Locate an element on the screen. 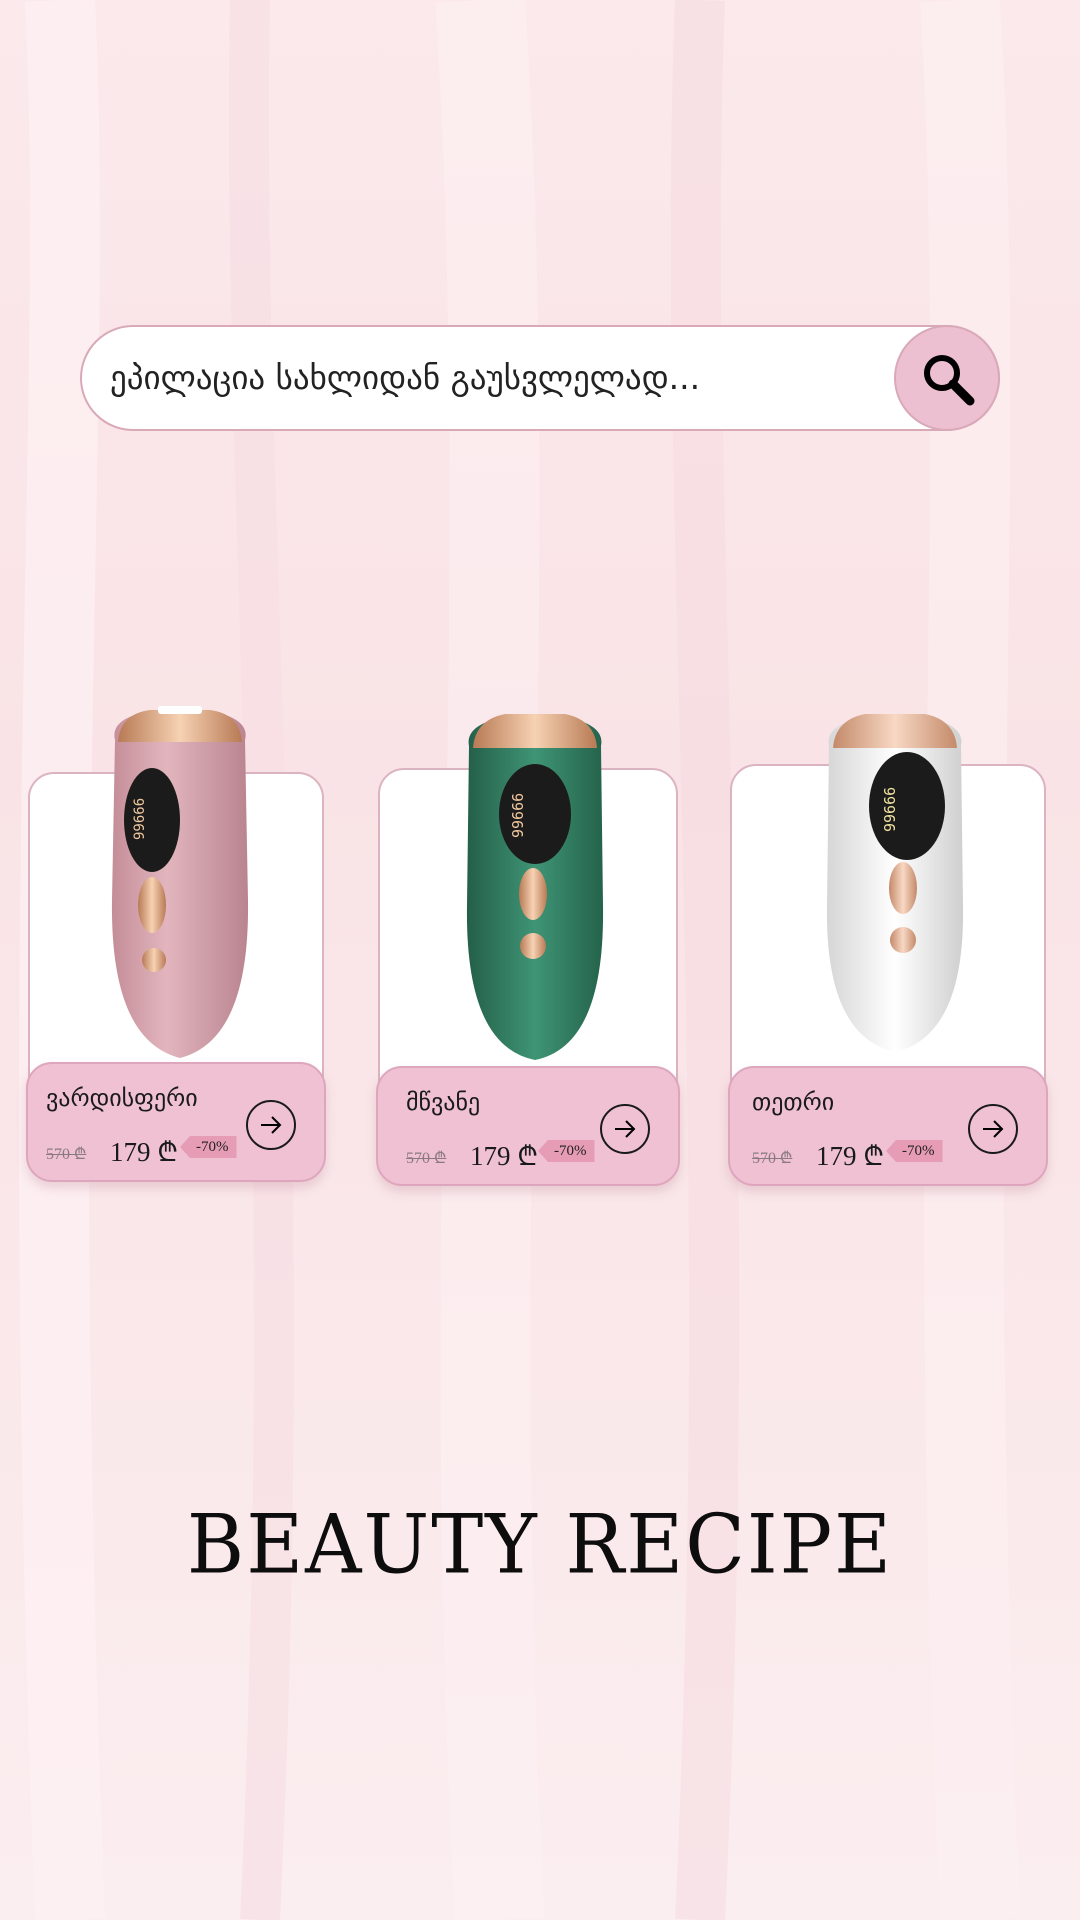 This screenshot has height=1920, width=1080. epilator-device-green: 99666 is located at coordinates (535, 887).